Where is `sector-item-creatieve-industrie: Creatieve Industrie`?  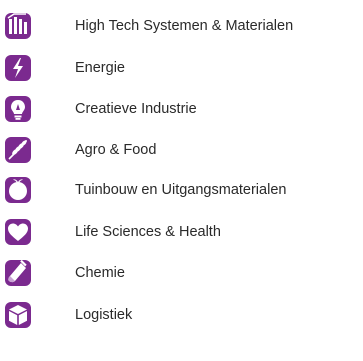 sector-item-creatieve-industrie: Creatieve Industrie is located at coordinates (181, 109).